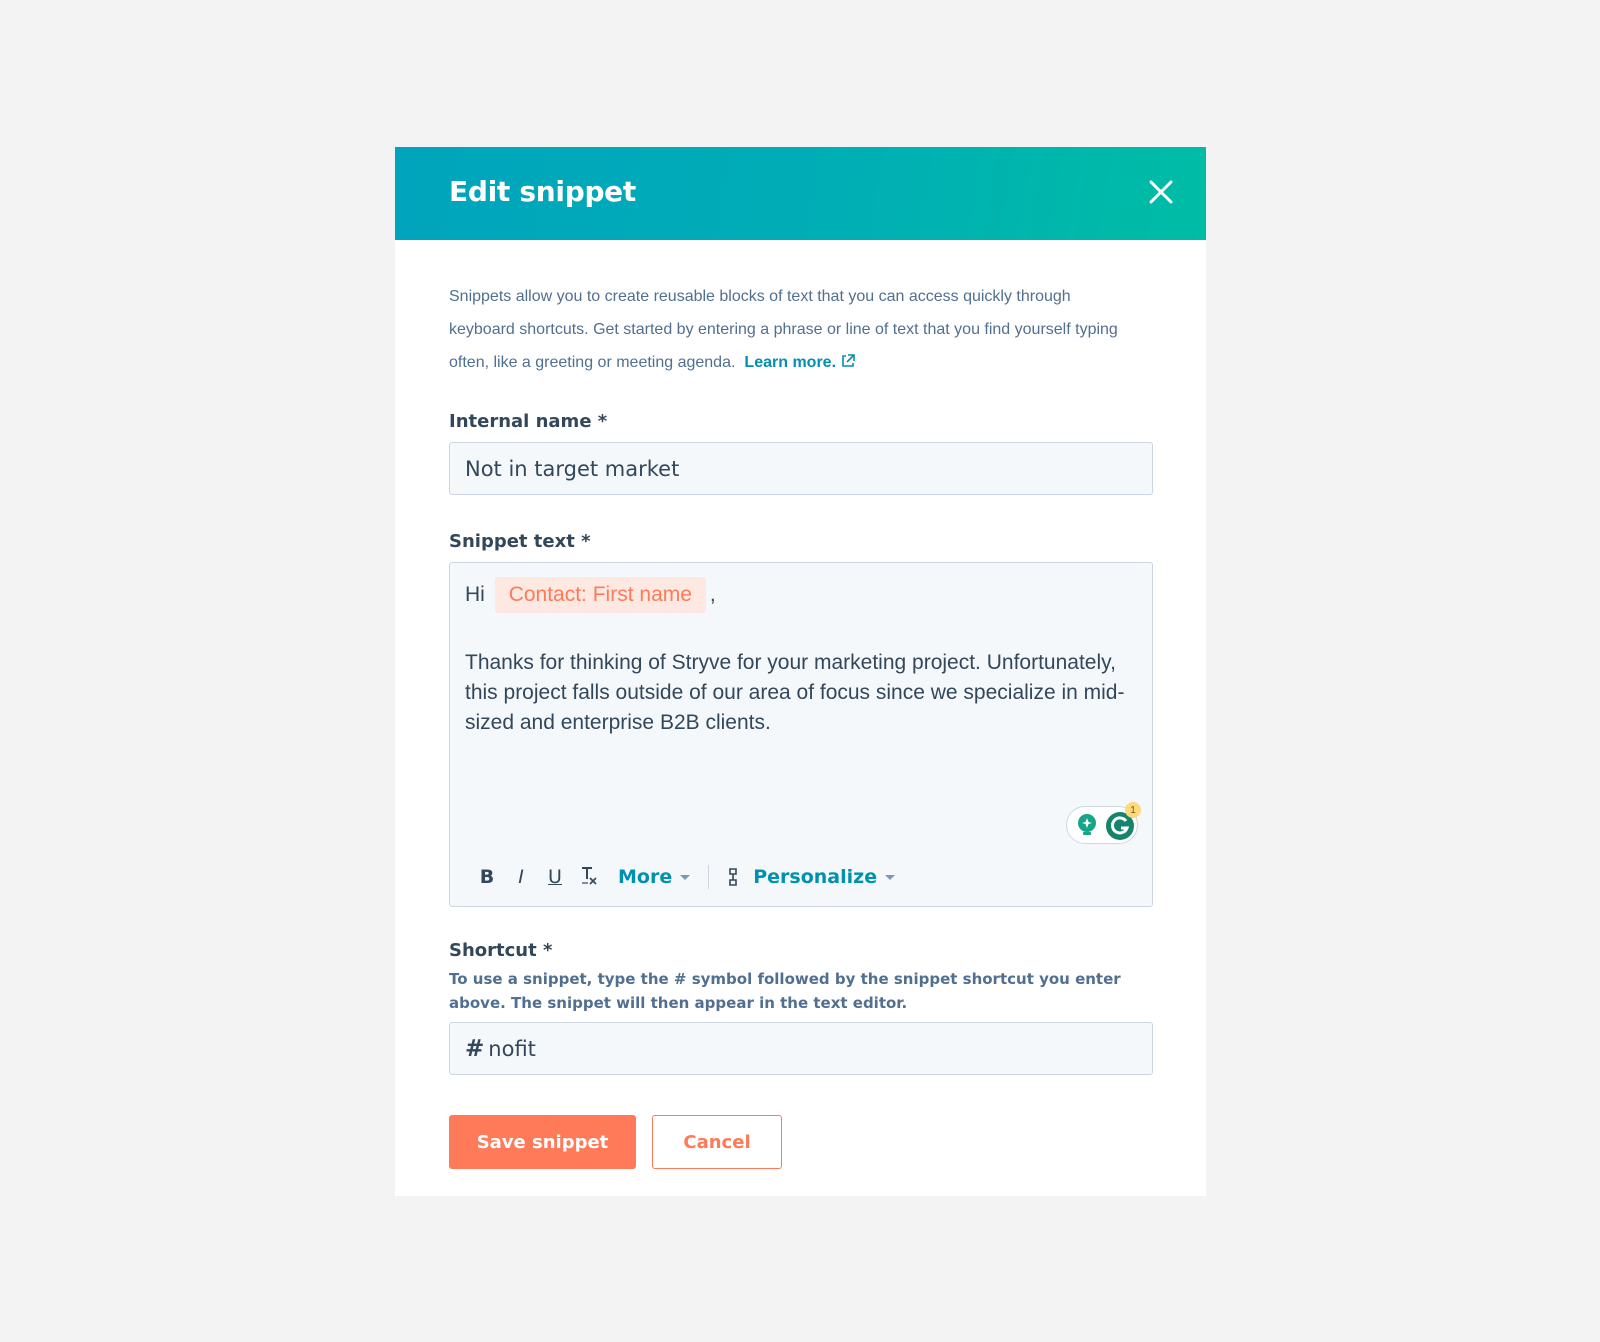 The image size is (1600, 1342). What do you see at coordinates (790, 362) in the screenshot?
I see `learn-more-label: Learn more.` at bounding box center [790, 362].